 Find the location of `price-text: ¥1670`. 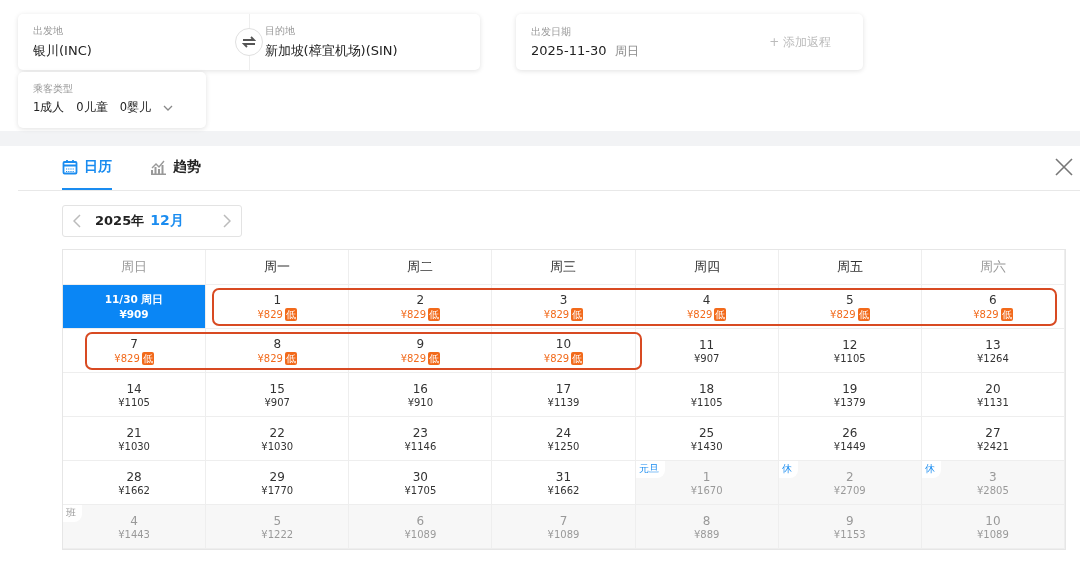

price-text: ¥1670 is located at coordinates (706, 490).